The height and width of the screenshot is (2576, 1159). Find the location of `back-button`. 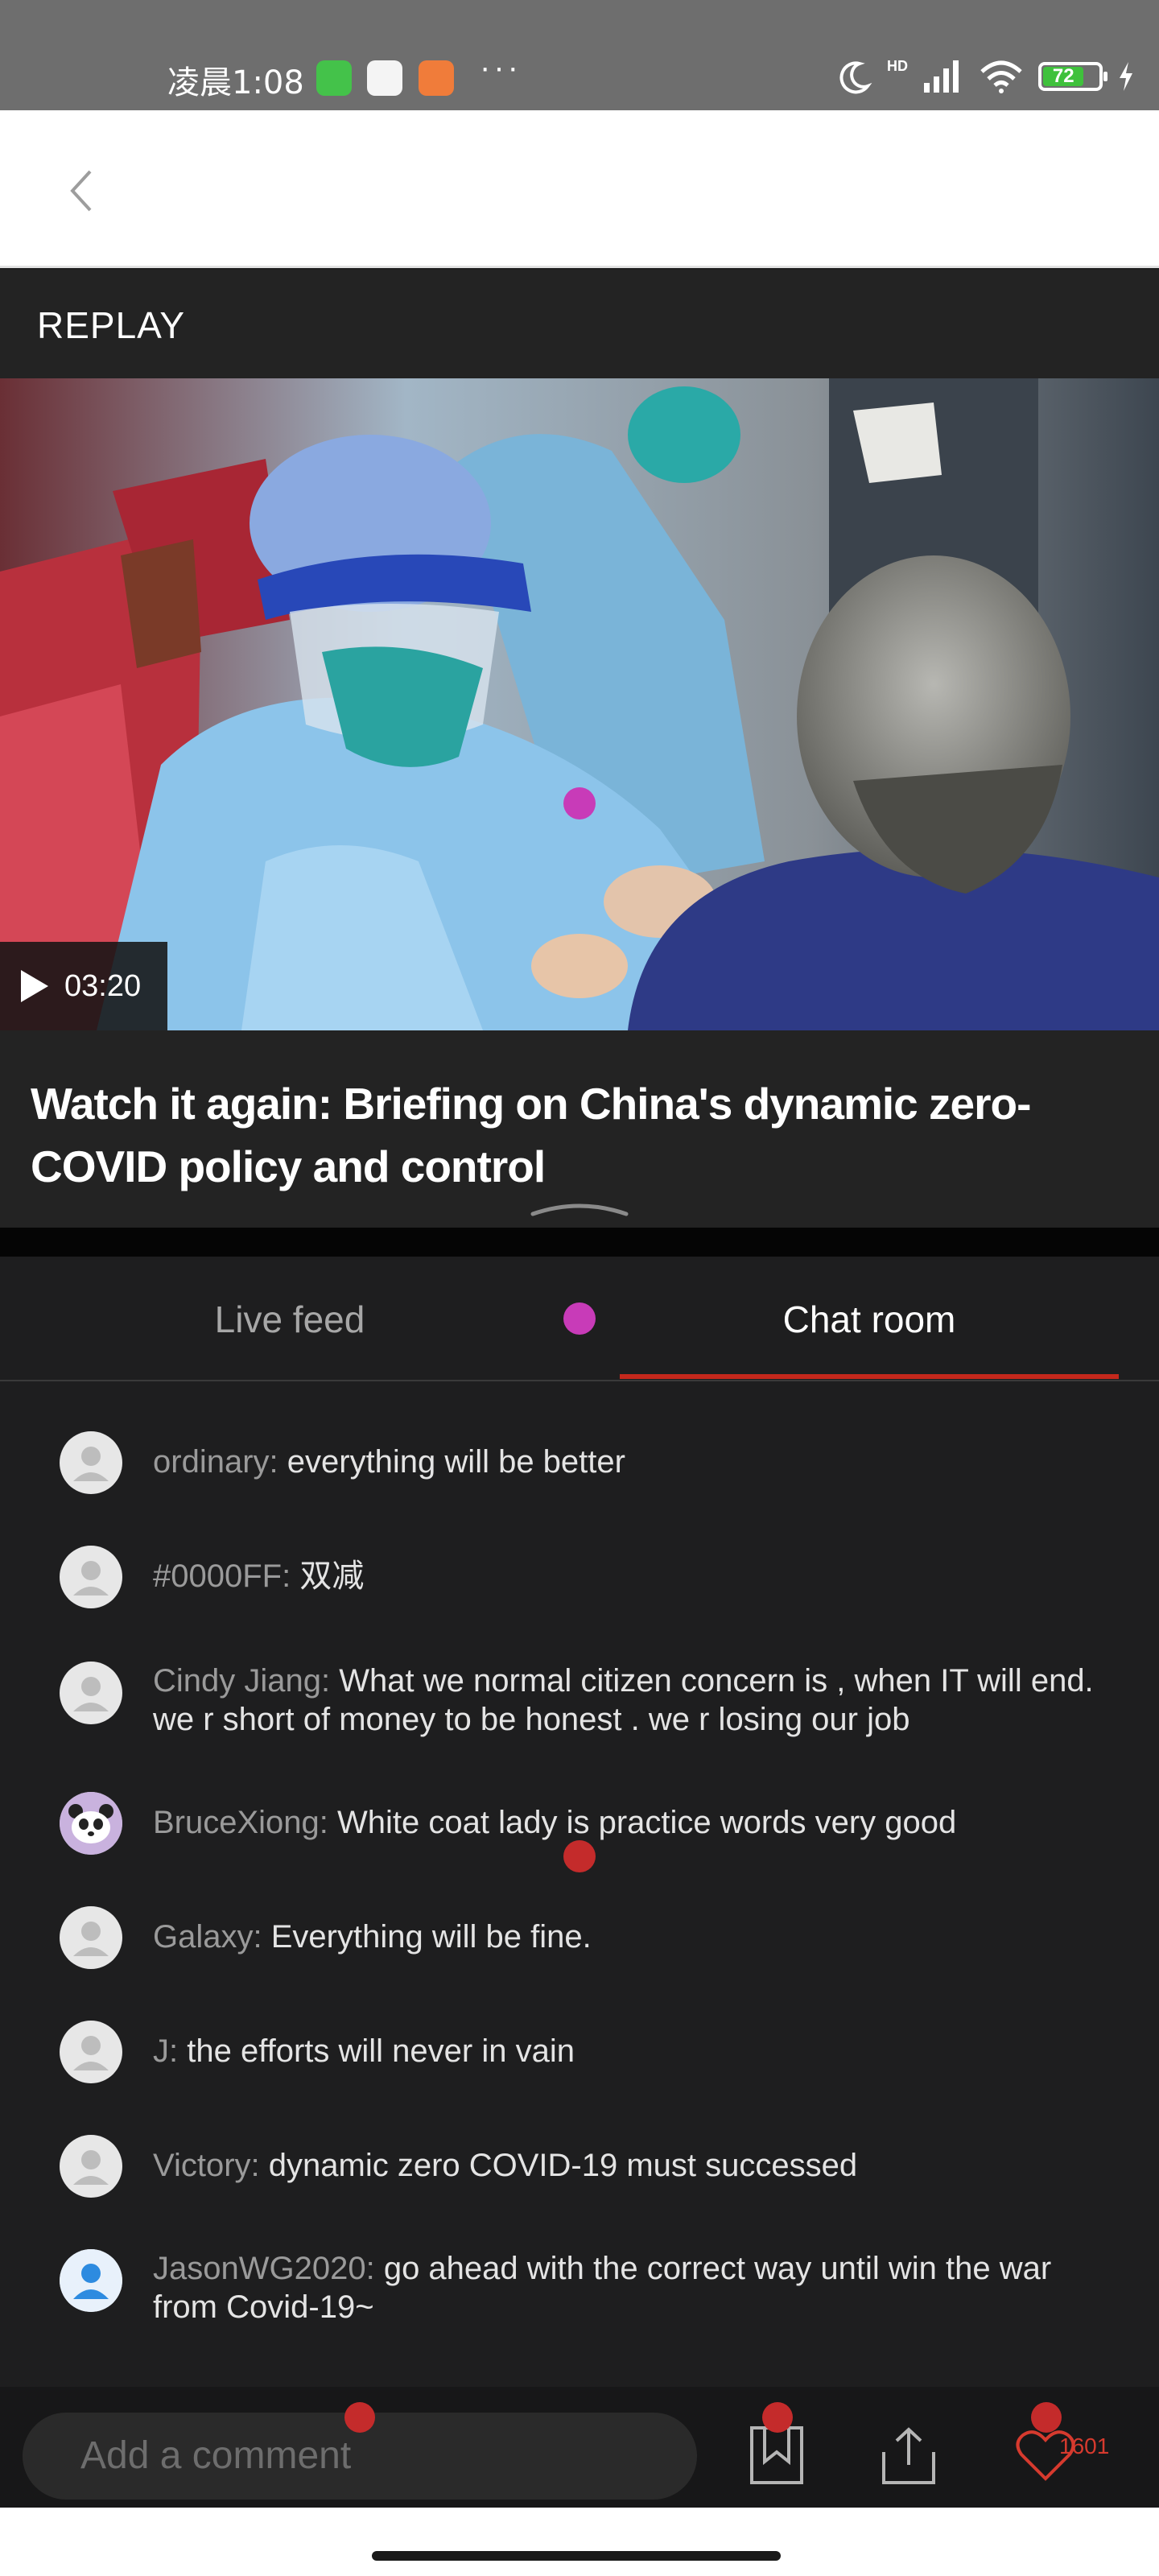

back-button is located at coordinates (80, 191).